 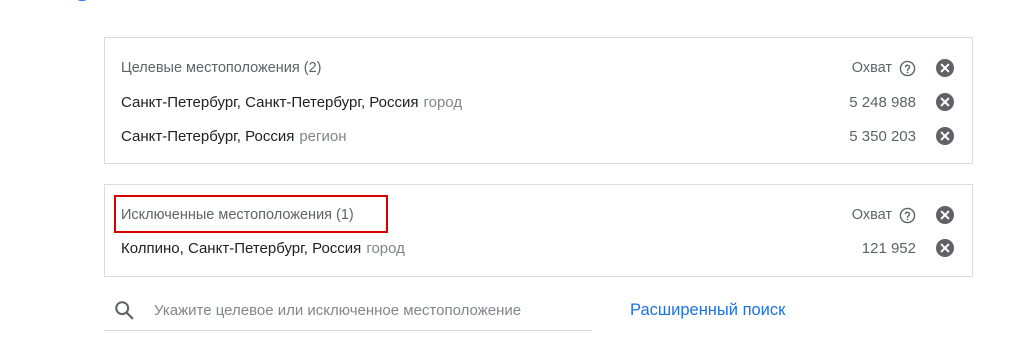 I want to click on location-reach: 121 952, so click(x=888, y=248).